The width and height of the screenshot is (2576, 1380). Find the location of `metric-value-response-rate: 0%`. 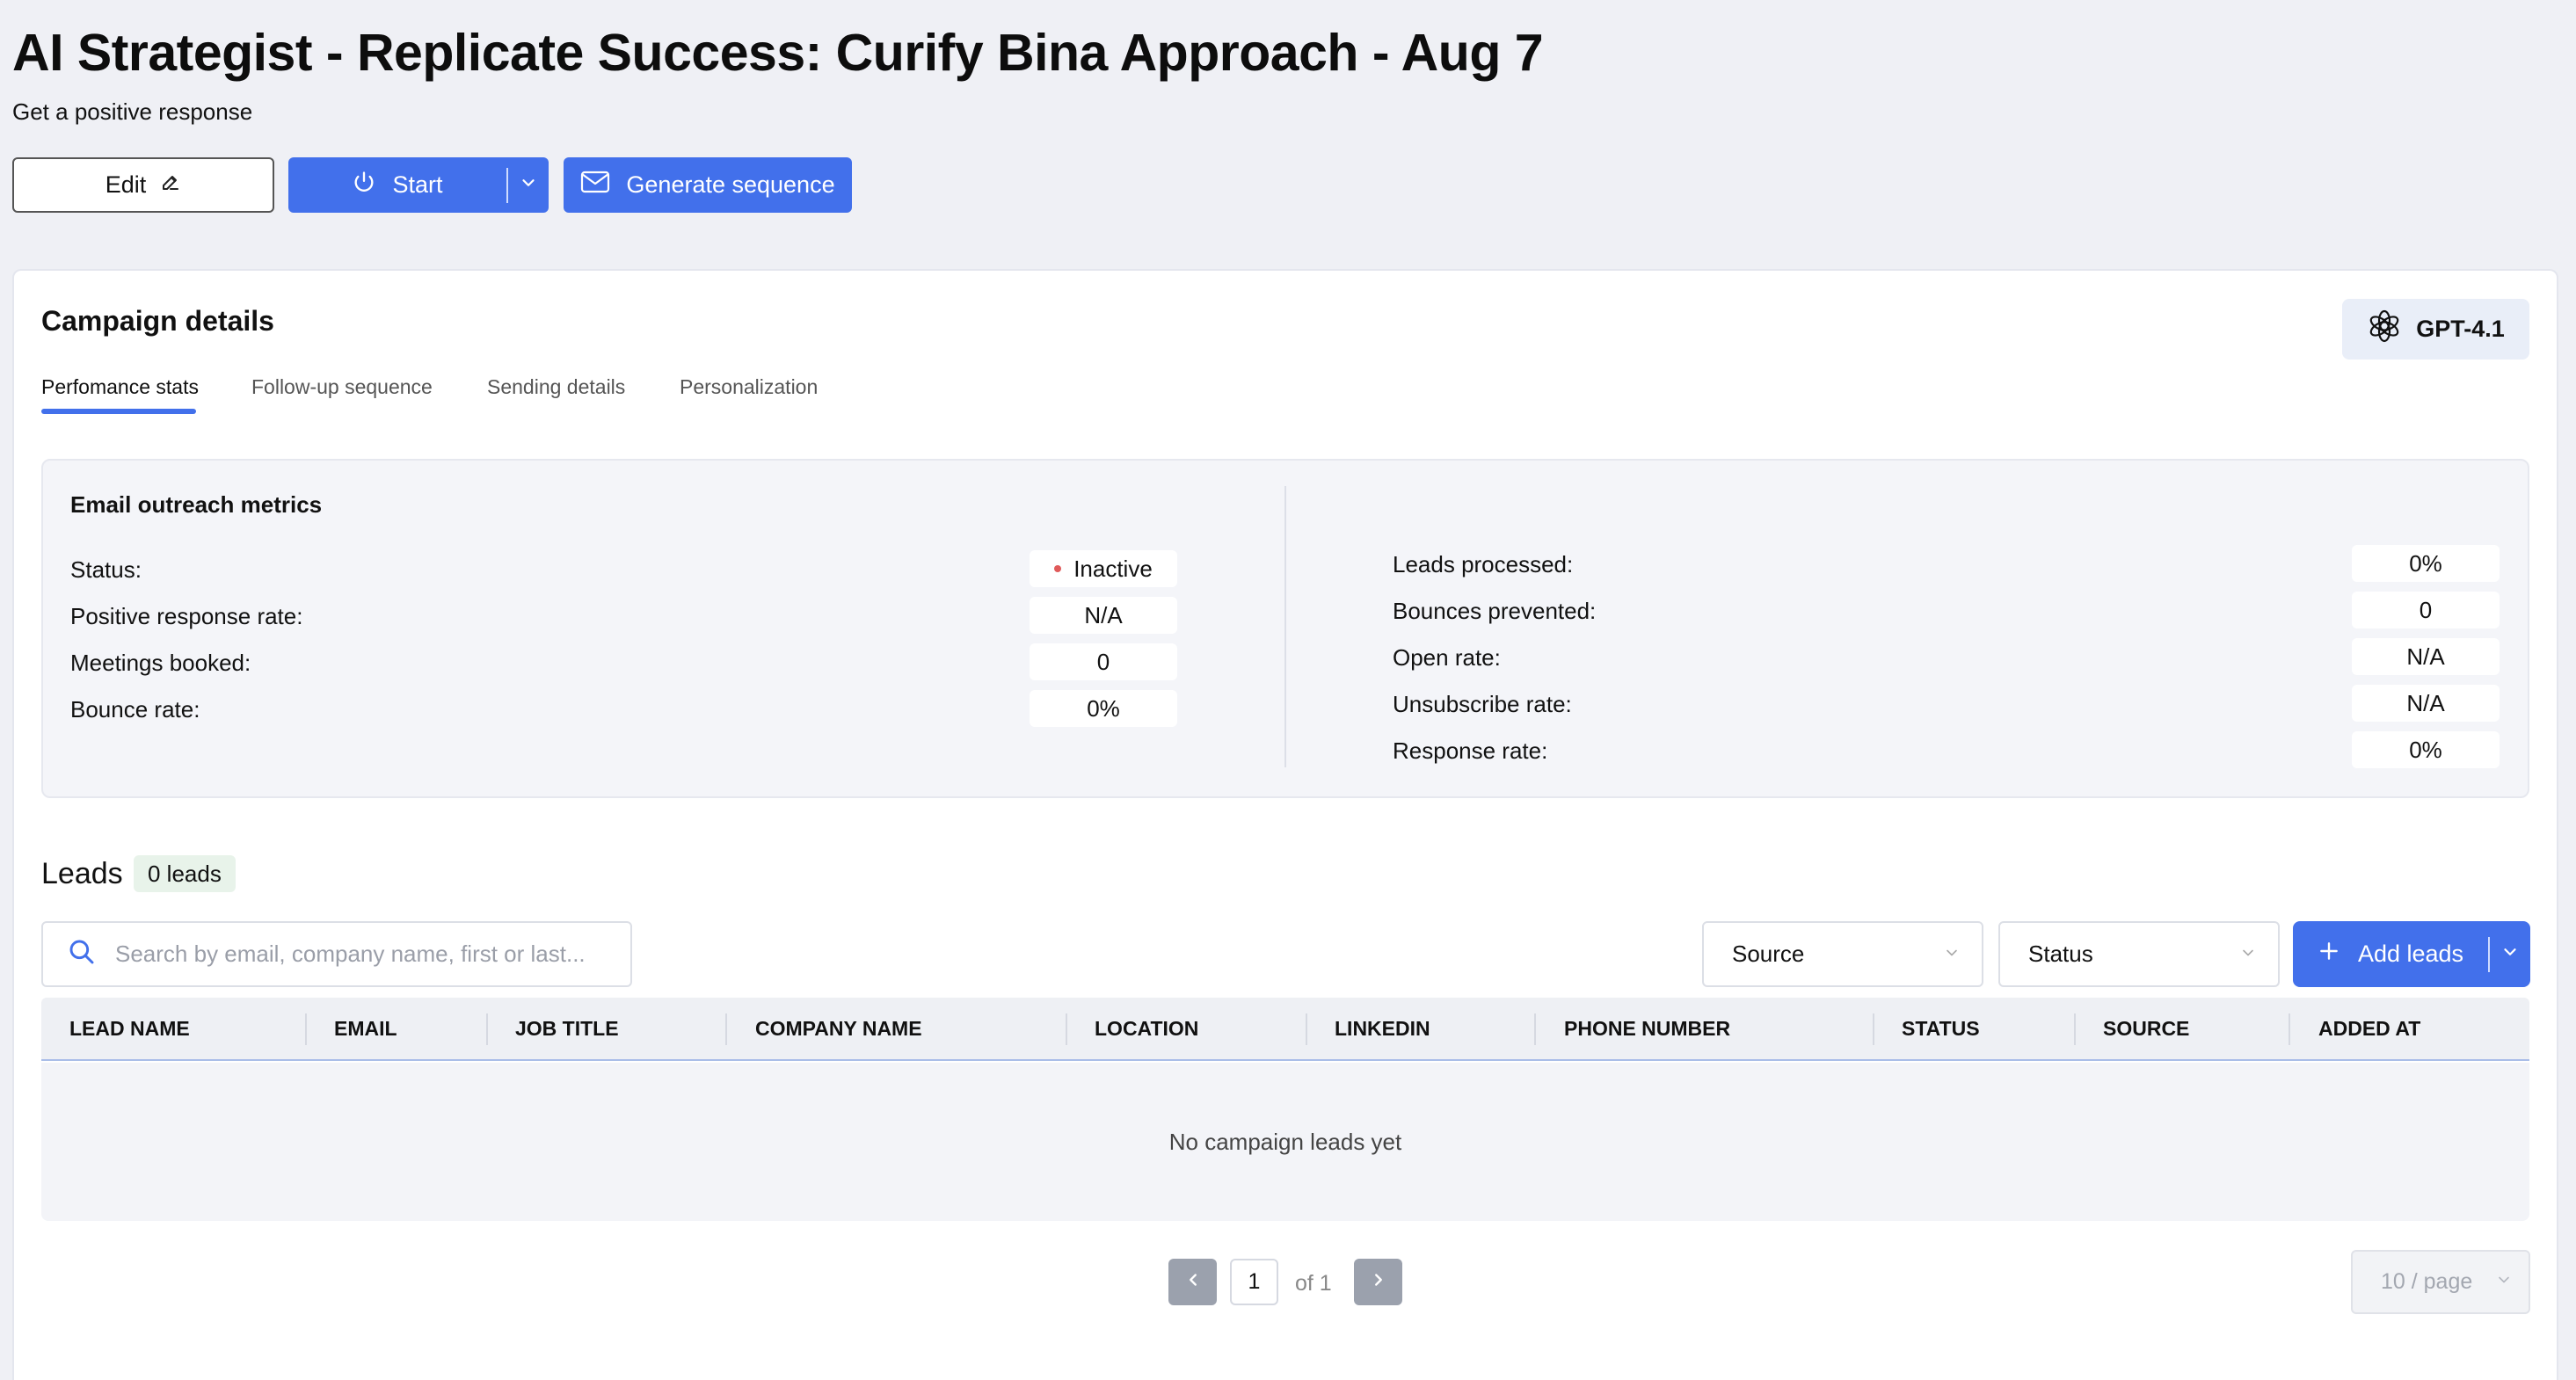

metric-value-response-rate: 0% is located at coordinates (2426, 749).